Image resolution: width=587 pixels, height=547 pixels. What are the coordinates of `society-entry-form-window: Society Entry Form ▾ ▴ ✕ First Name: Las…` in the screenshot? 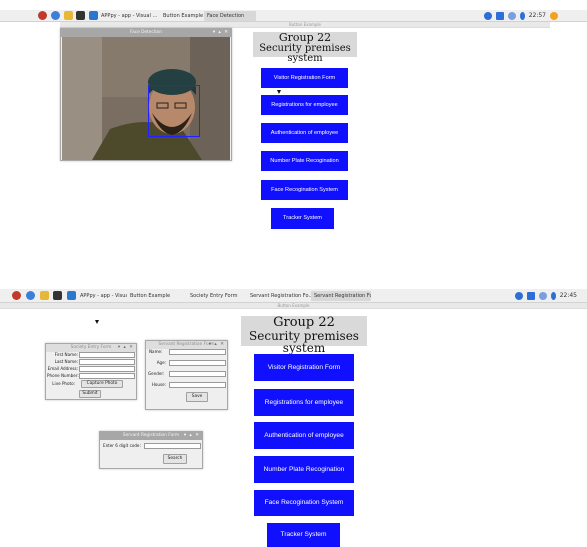 It's located at (91, 371).